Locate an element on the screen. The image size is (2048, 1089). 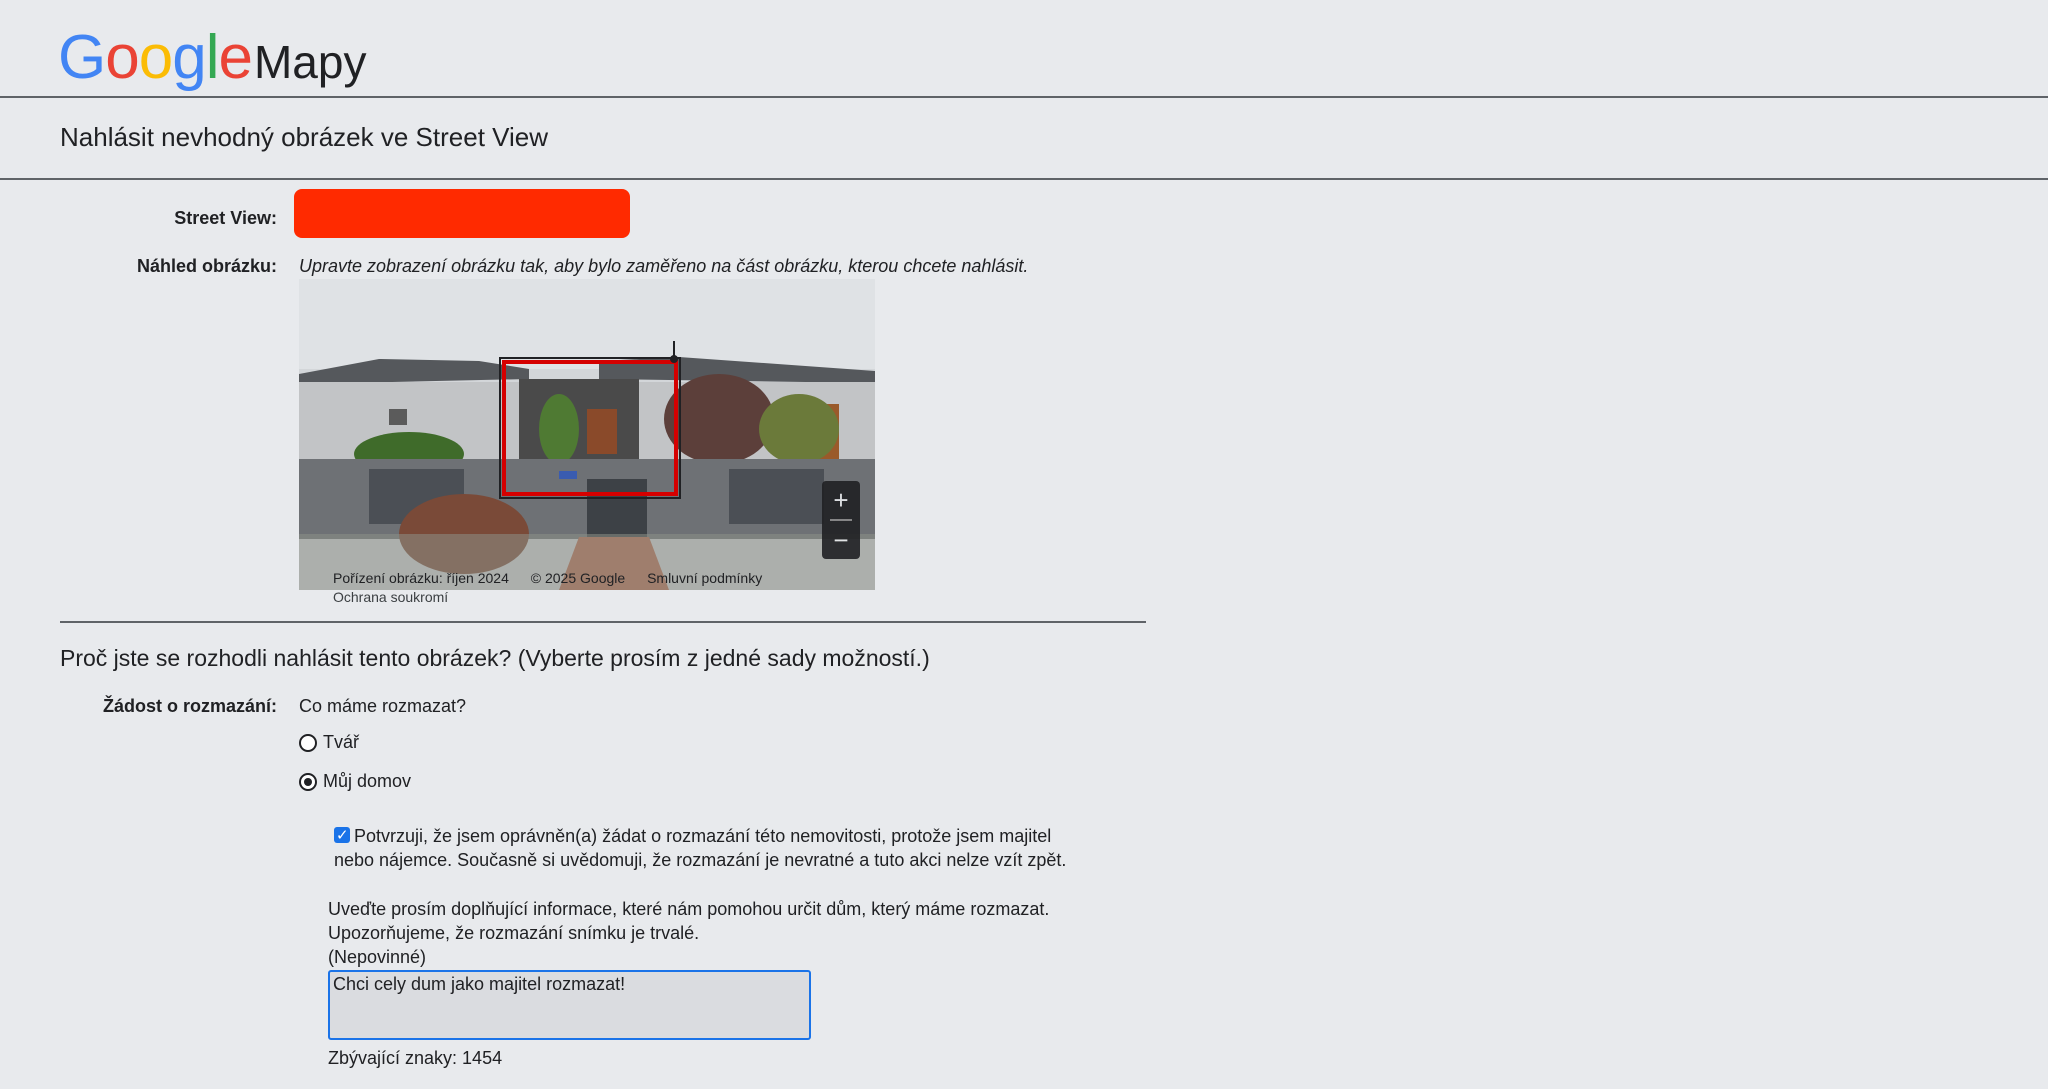
header: GoogleMapy is located at coordinates (1024, 49).